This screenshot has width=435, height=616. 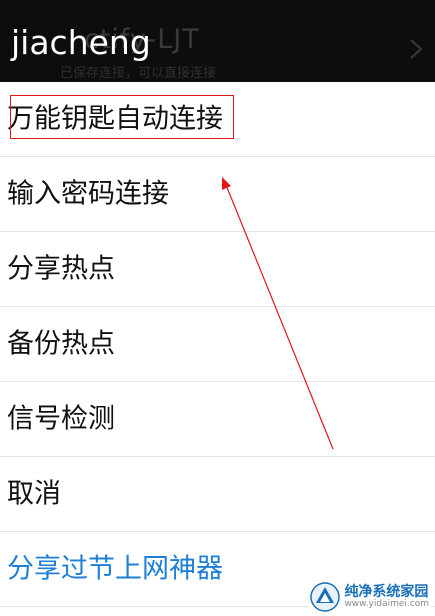 I want to click on watermark-name: 纯净系统家园, so click(x=386, y=591).